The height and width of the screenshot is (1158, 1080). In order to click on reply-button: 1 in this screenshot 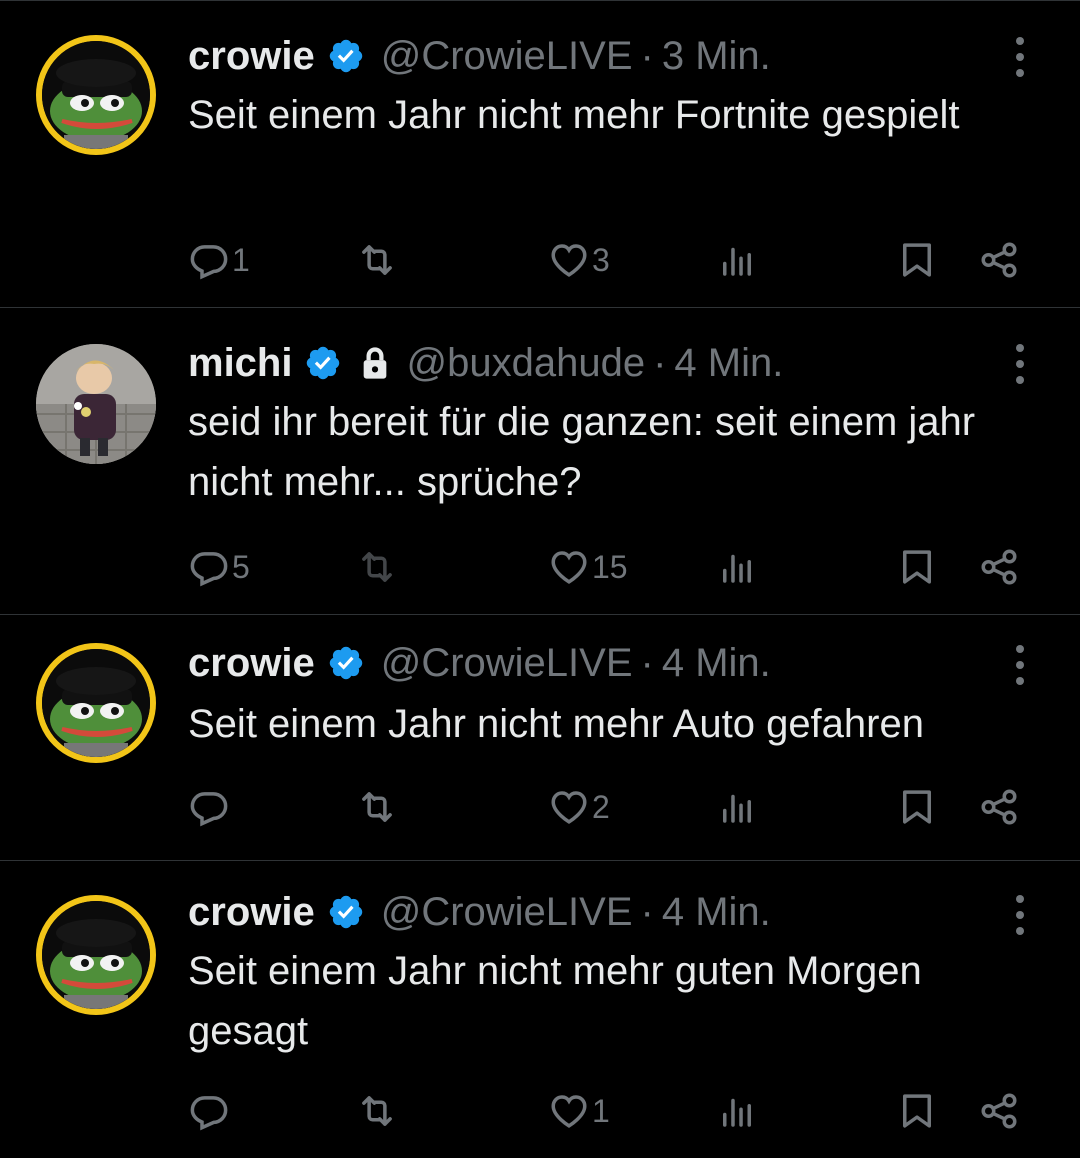, I will do `click(219, 260)`.